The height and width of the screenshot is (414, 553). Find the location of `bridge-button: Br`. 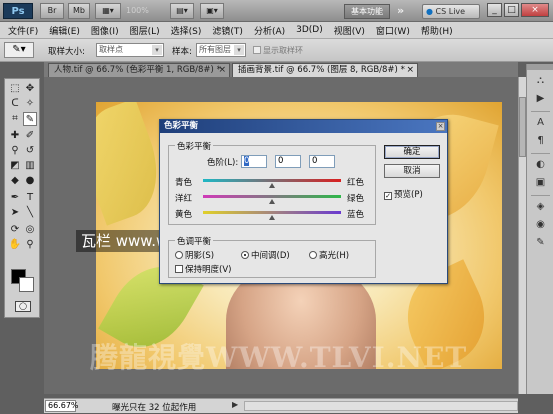

bridge-button: Br is located at coordinates (52, 11).